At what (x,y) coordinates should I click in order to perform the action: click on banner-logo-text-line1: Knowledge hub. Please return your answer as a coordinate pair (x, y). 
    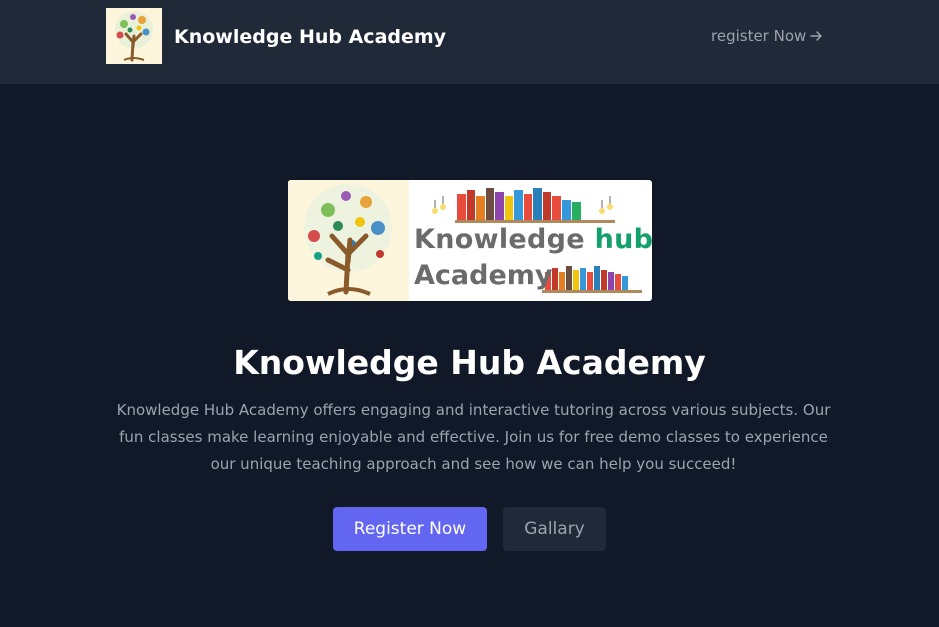
    Looking at the image, I should click on (533, 240).